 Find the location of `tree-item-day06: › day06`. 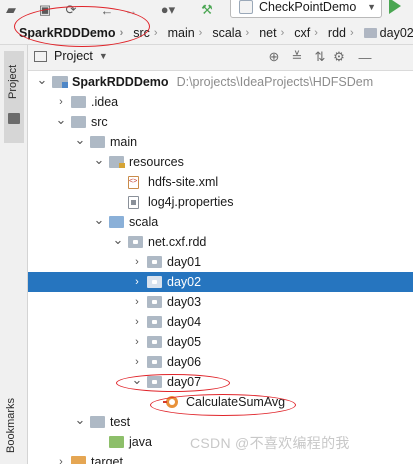

tree-item-day06: › day06 is located at coordinates (220, 362).